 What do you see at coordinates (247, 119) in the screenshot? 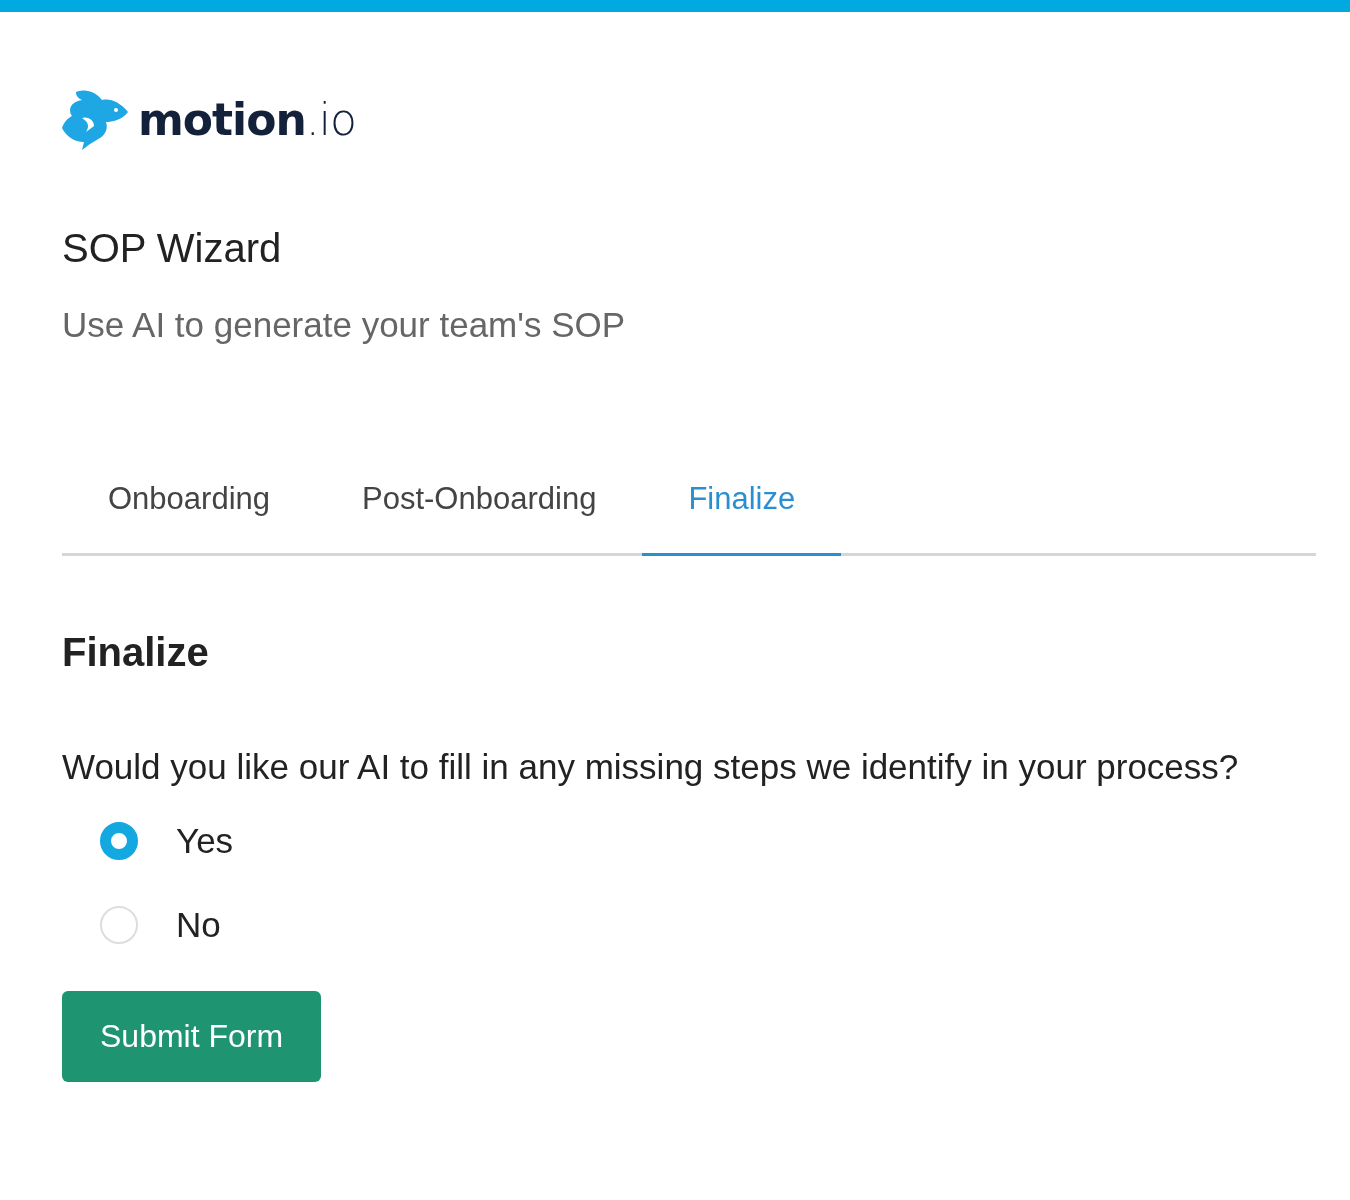
I see `logo-wordmark: motion.io` at bounding box center [247, 119].